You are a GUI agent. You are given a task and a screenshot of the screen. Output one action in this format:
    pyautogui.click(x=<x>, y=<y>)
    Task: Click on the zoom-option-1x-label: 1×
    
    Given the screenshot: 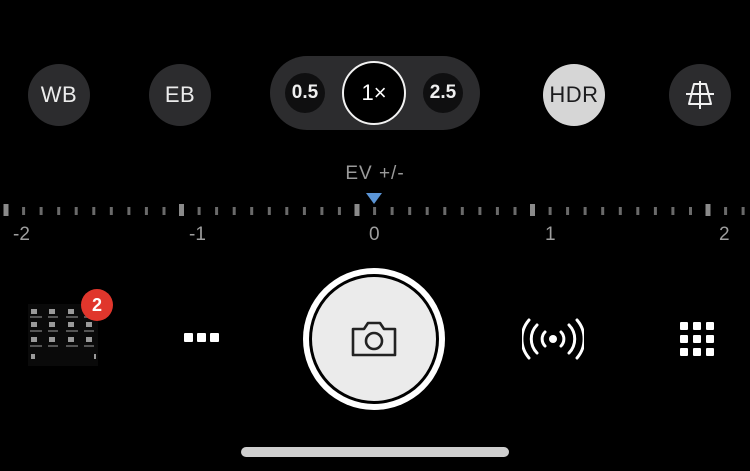 What is the action you would take?
    pyautogui.click(x=374, y=92)
    